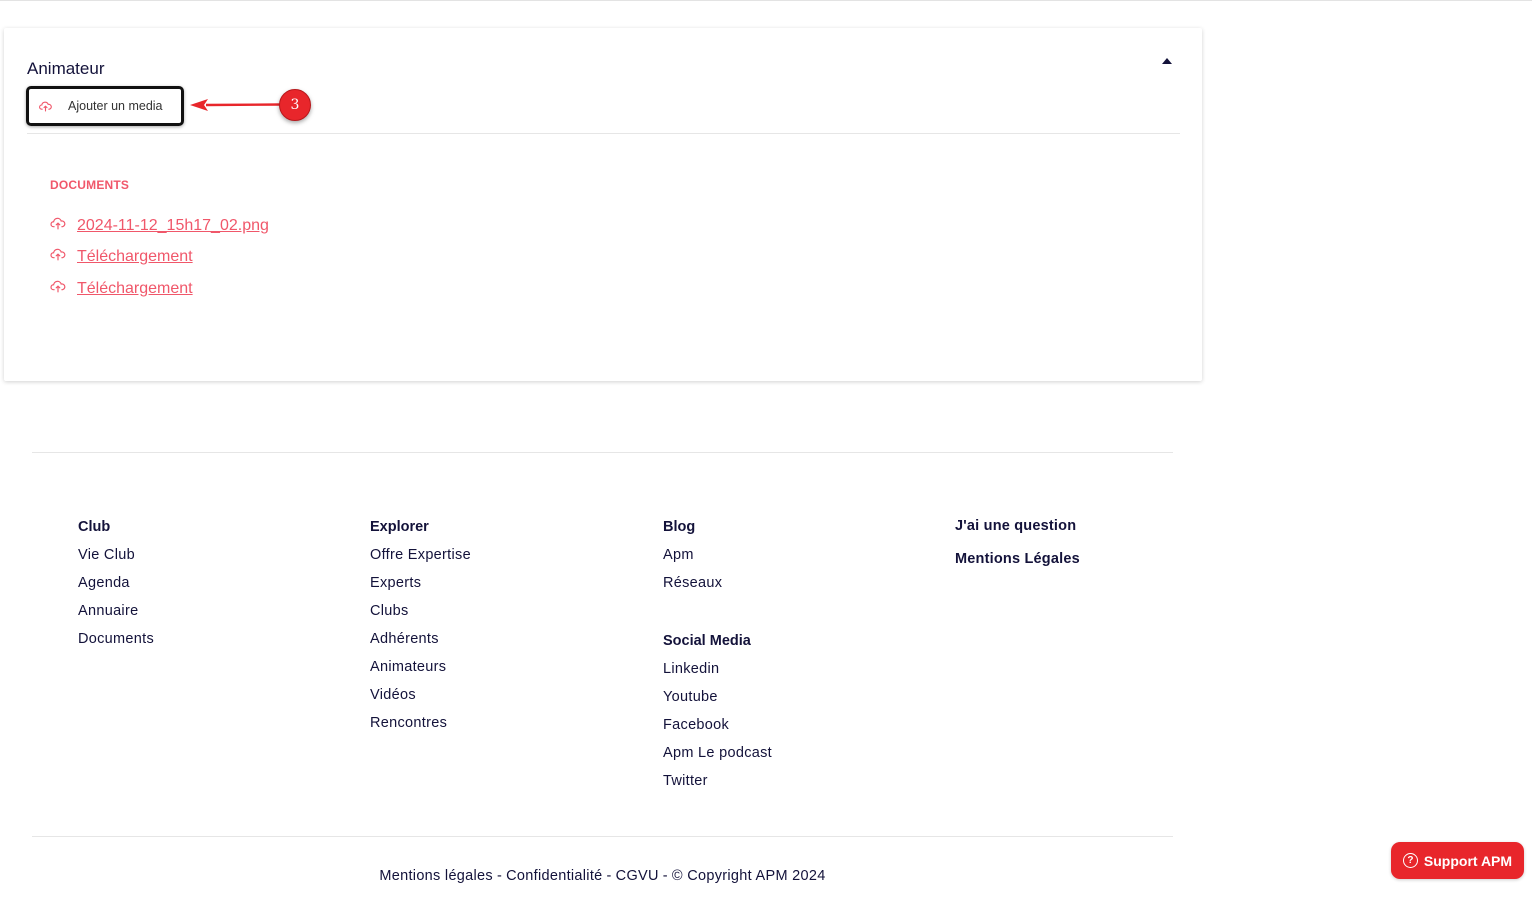  Describe the element at coordinates (602, 452) in the screenshot. I see `footer-top-divider` at that location.